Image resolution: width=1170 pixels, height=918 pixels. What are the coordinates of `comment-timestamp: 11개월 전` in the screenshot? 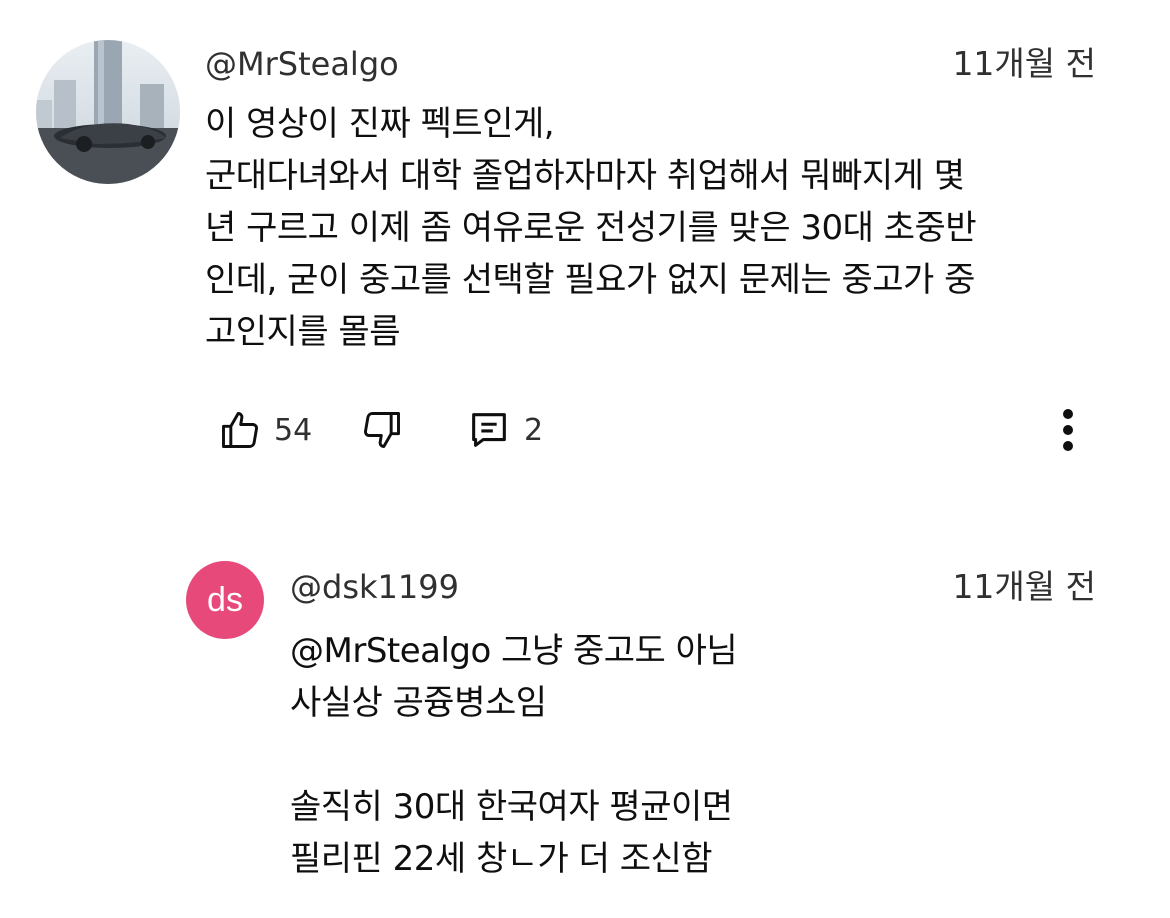 It's located at (1024, 63).